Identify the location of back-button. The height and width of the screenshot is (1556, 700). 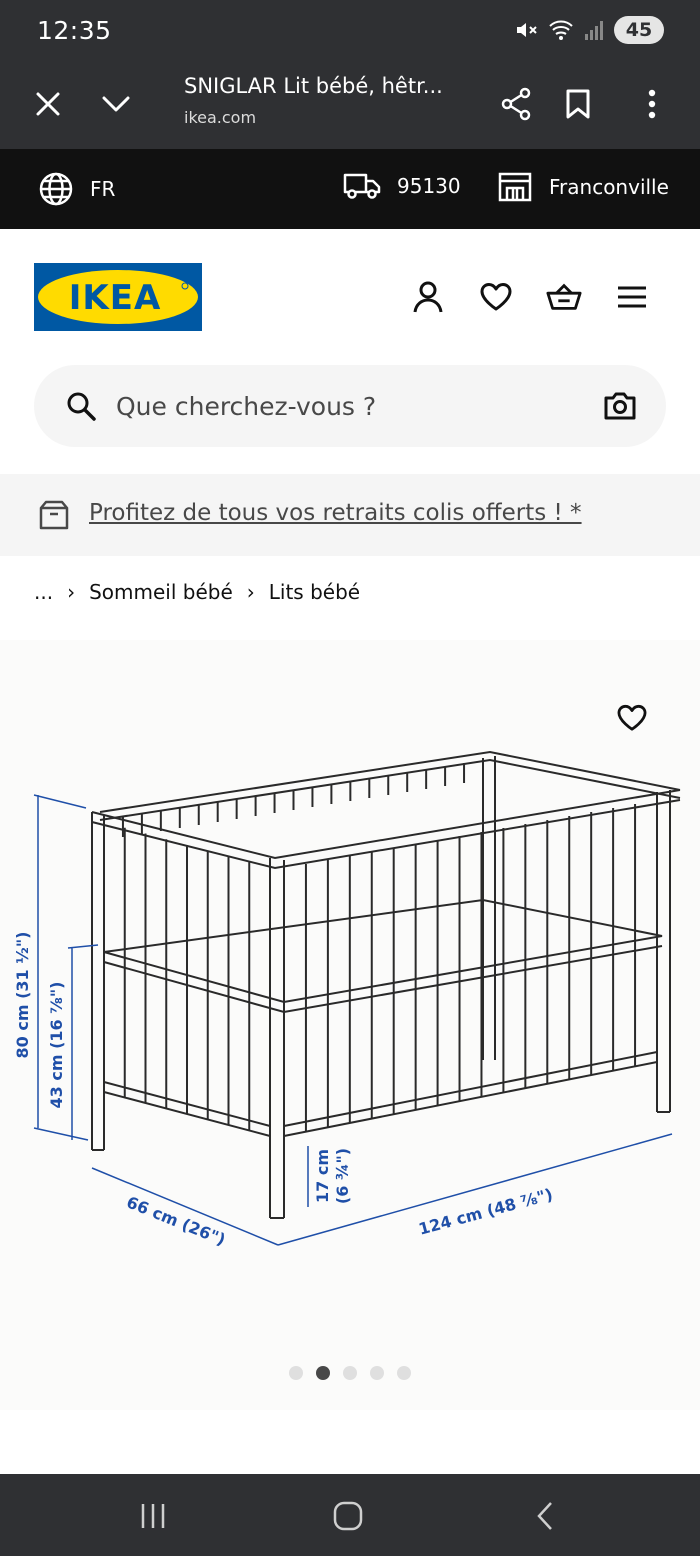
(545, 1516).